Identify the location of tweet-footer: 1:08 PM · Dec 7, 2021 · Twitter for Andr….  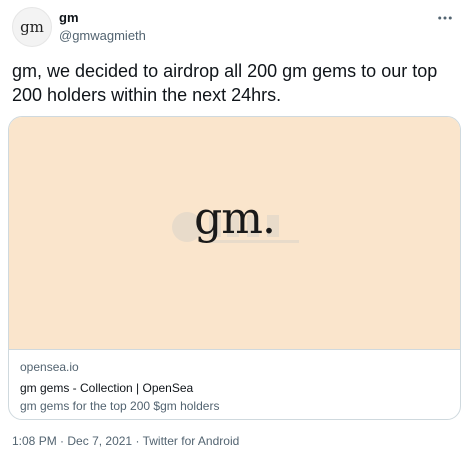
(125, 441).